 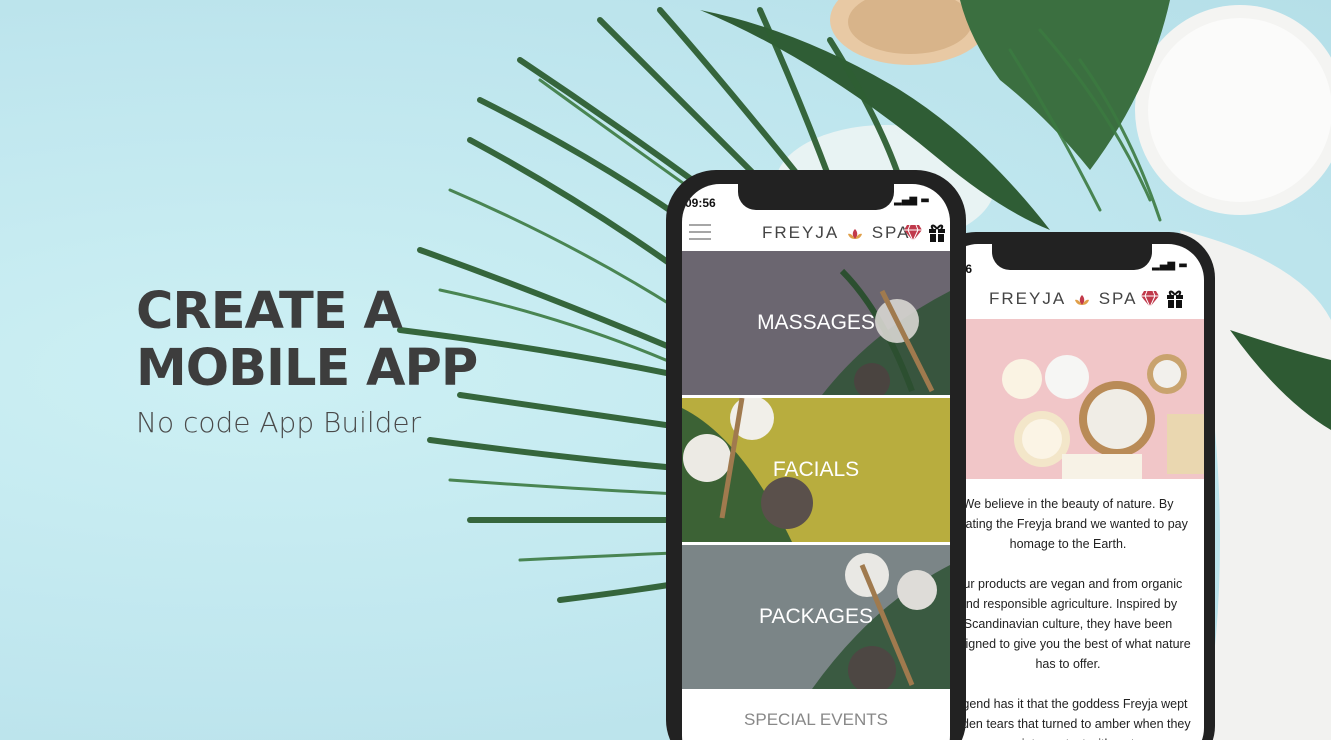 I want to click on hero-title-line-2: MOBILE APP, so click(x=307, y=368).